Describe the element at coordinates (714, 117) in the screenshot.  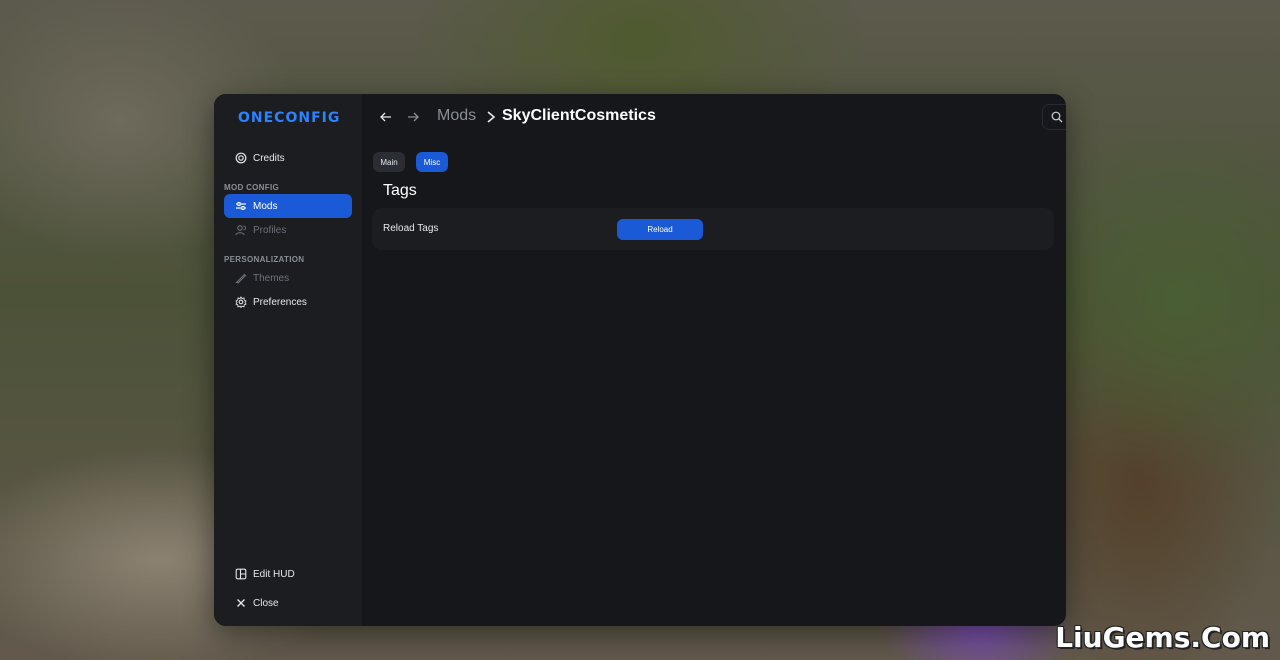
I see `header: Mods SkyClientCosmetics` at that location.